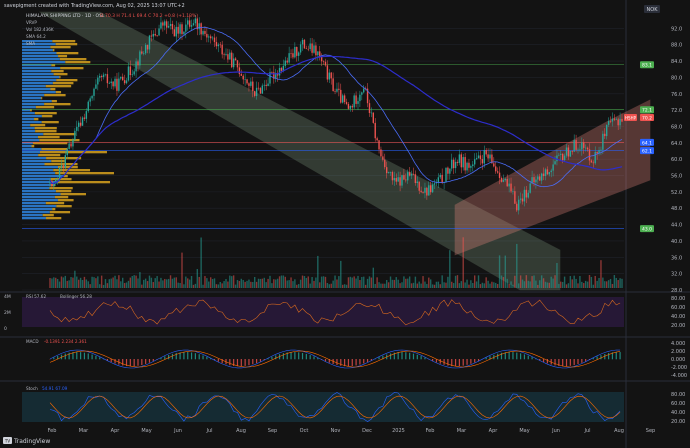  I want to click on last-price-symbol: HSHP, so click(631, 117).